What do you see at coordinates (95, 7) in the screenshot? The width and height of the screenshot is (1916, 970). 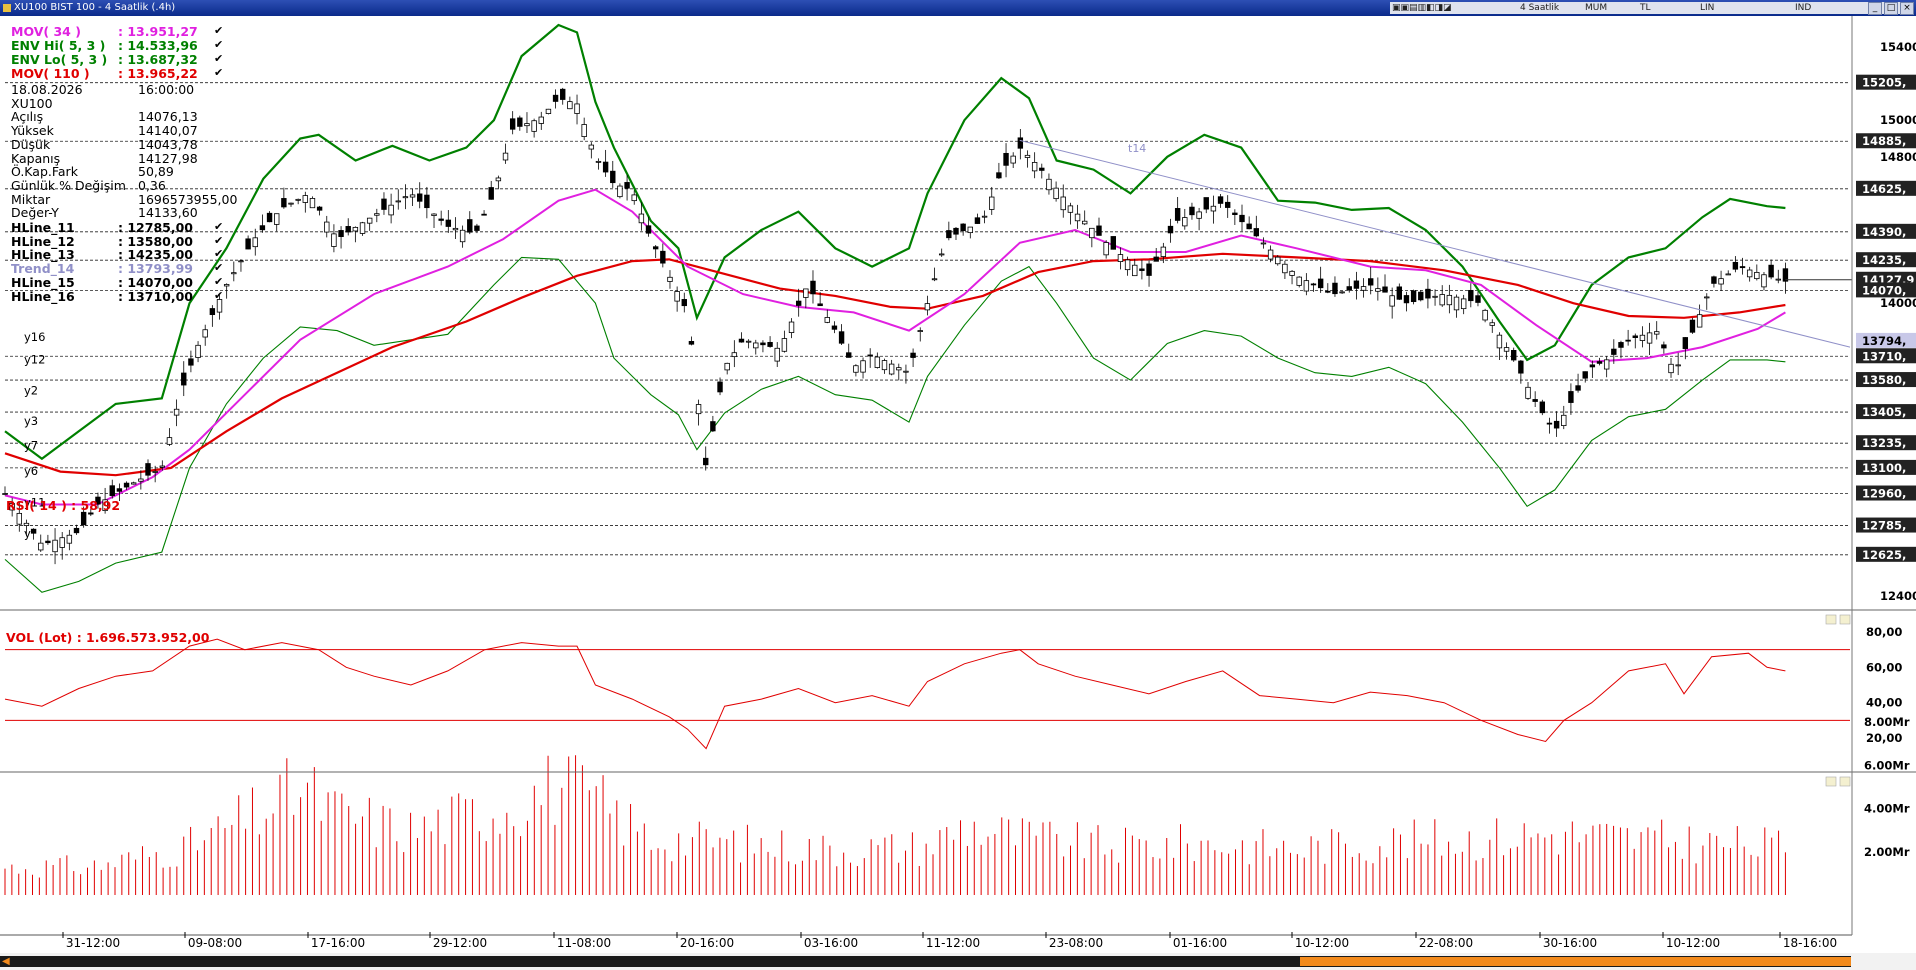 I see `window-title: XU100 BIST 100 - 4 Saatlik (.4h)` at bounding box center [95, 7].